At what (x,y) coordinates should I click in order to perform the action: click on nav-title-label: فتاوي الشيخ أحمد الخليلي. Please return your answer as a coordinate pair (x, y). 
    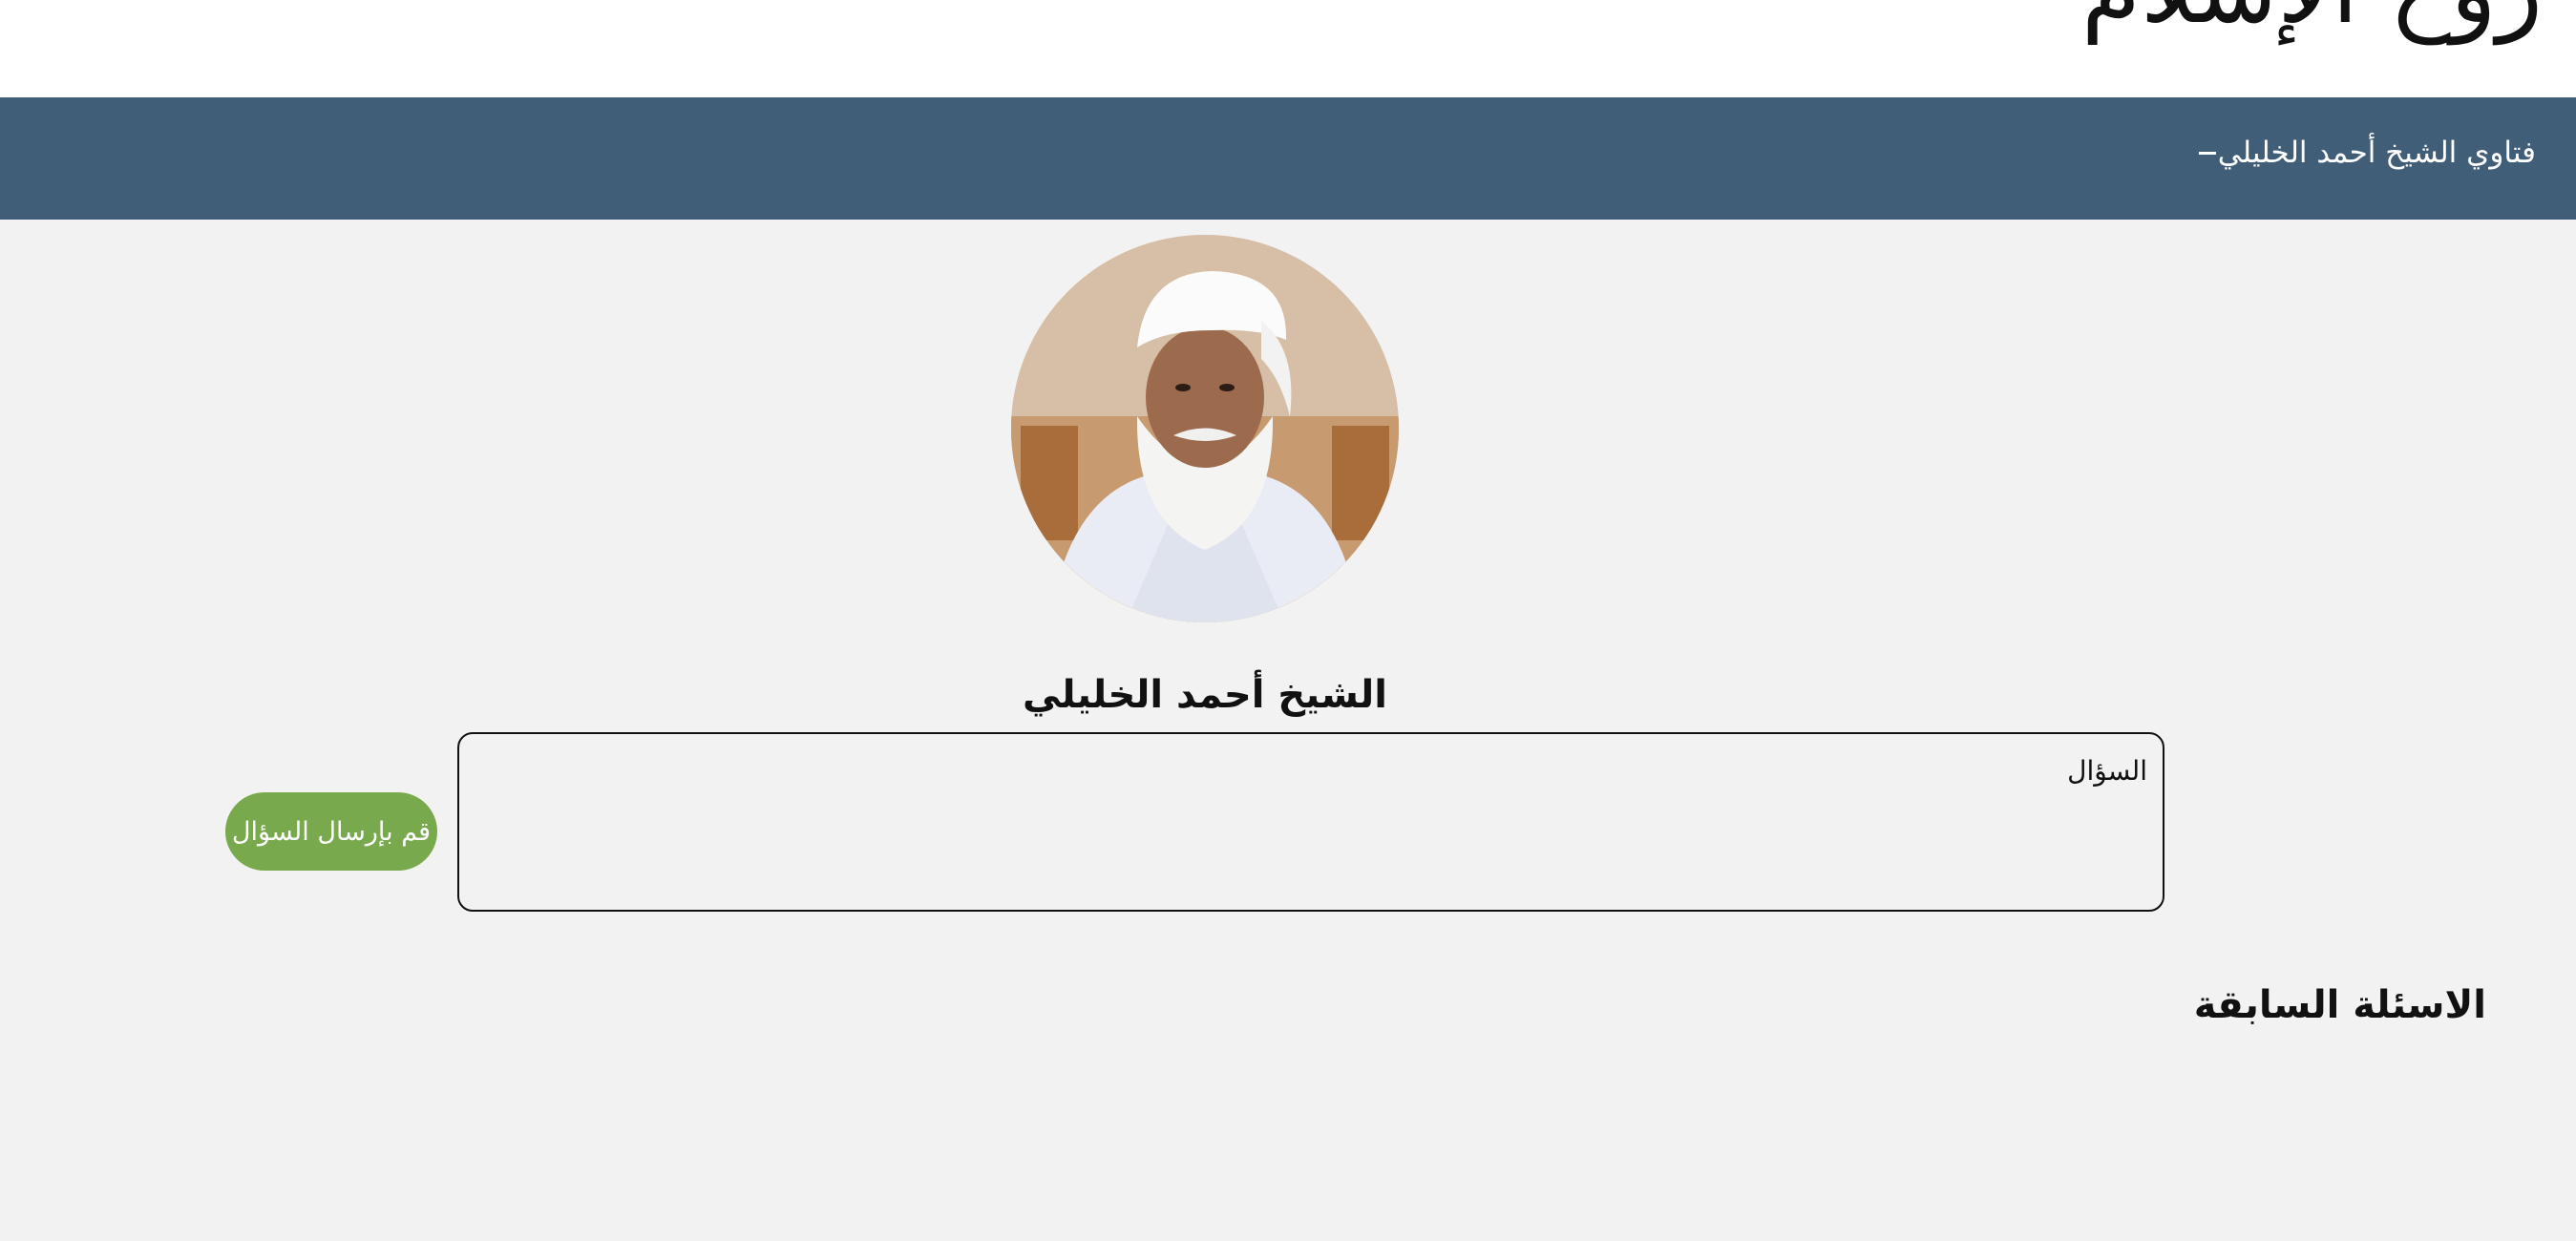
    Looking at the image, I should click on (2376, 153).